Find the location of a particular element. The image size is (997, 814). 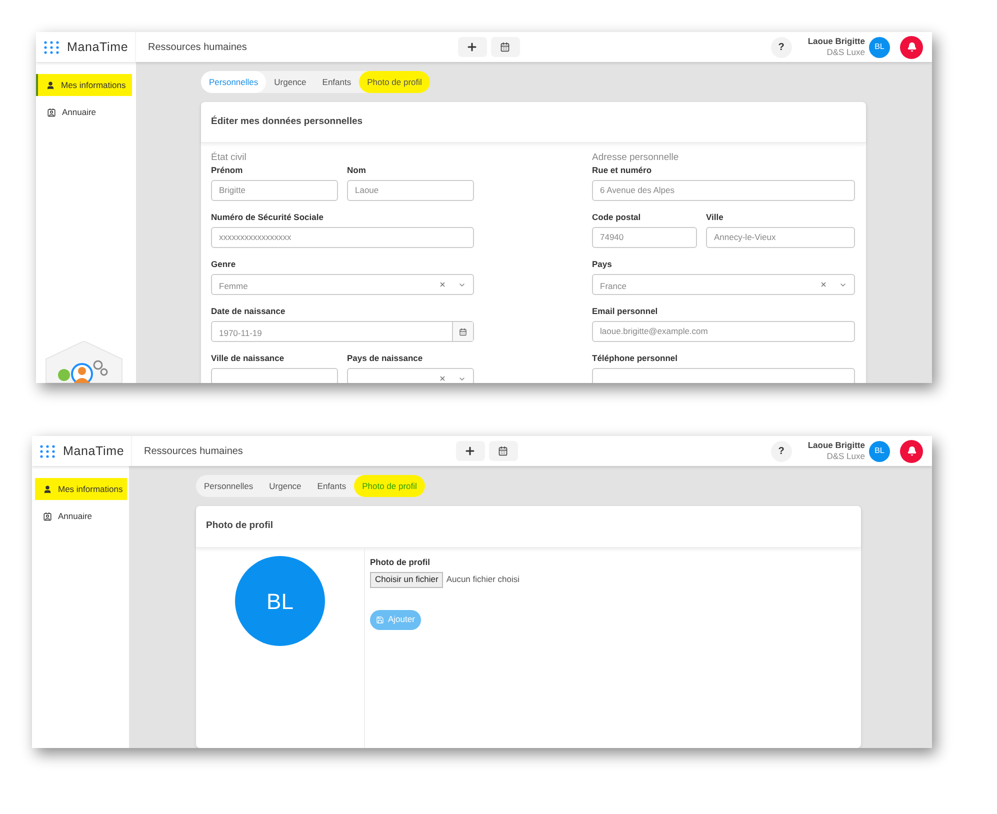

file-status: Aucun fichier choisi is located at coordinates (483, 579).